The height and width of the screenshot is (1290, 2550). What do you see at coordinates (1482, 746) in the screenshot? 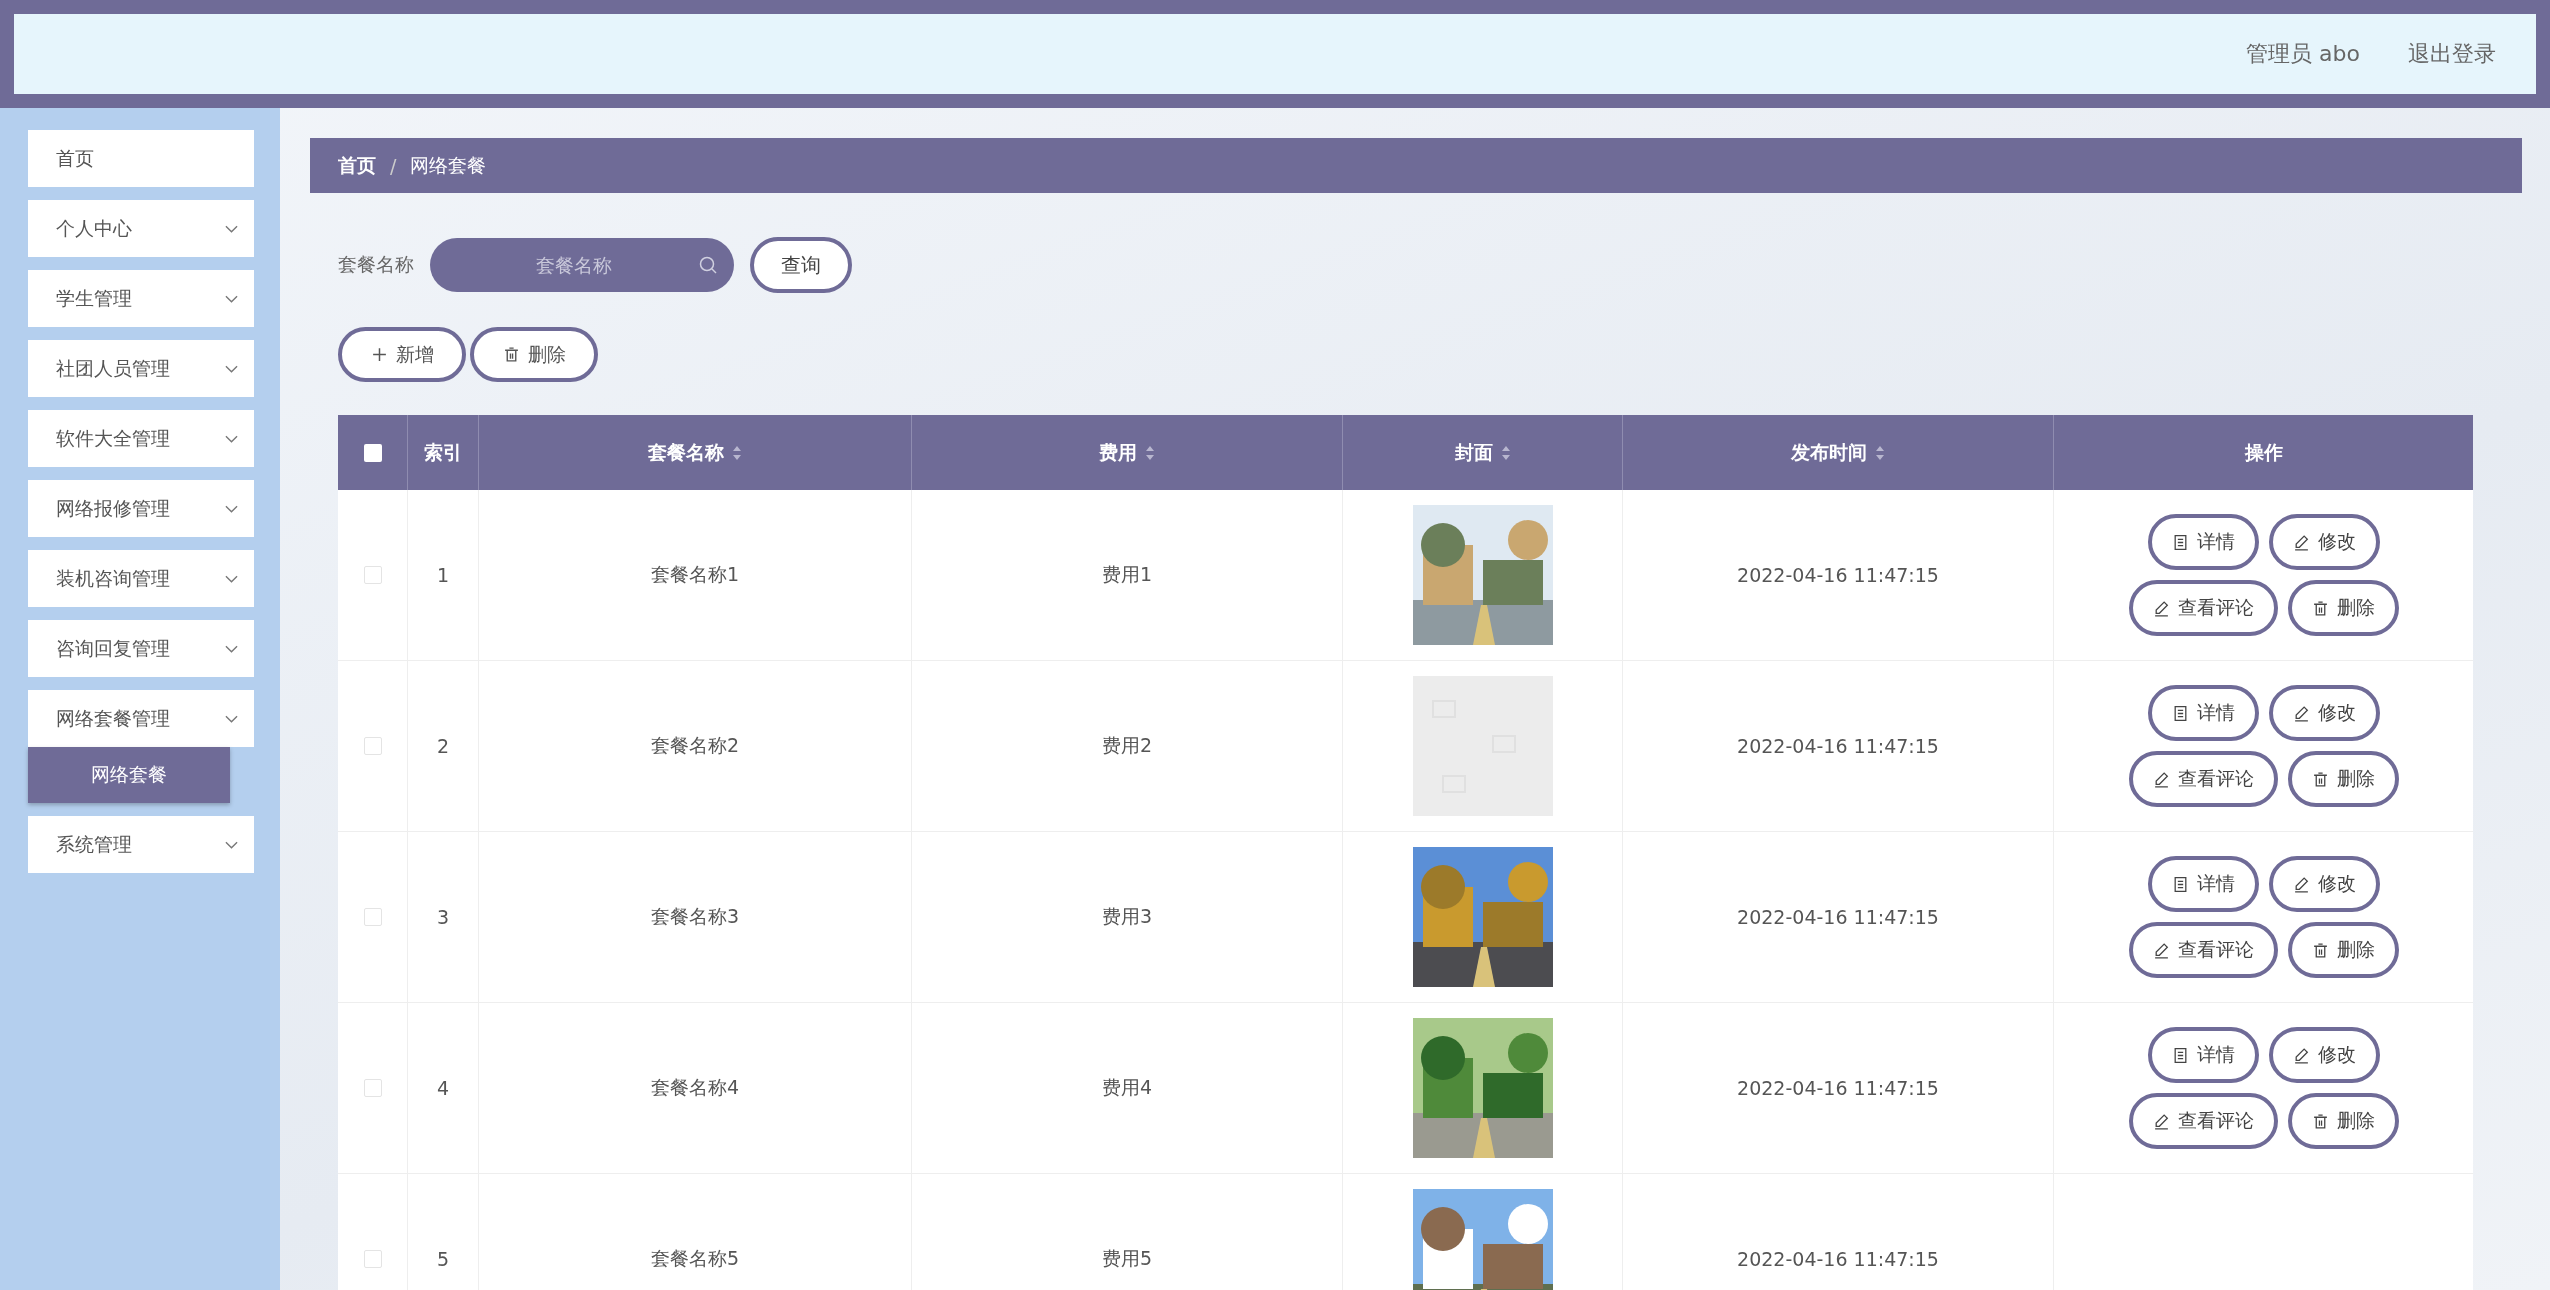
I see `image-placeholder-icon` at bounding box center [1482, 746].